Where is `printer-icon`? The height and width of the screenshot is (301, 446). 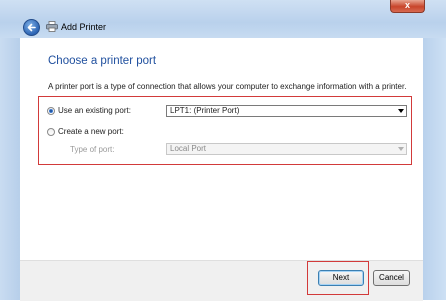 printer-icon is located at coordinates (52, 26).